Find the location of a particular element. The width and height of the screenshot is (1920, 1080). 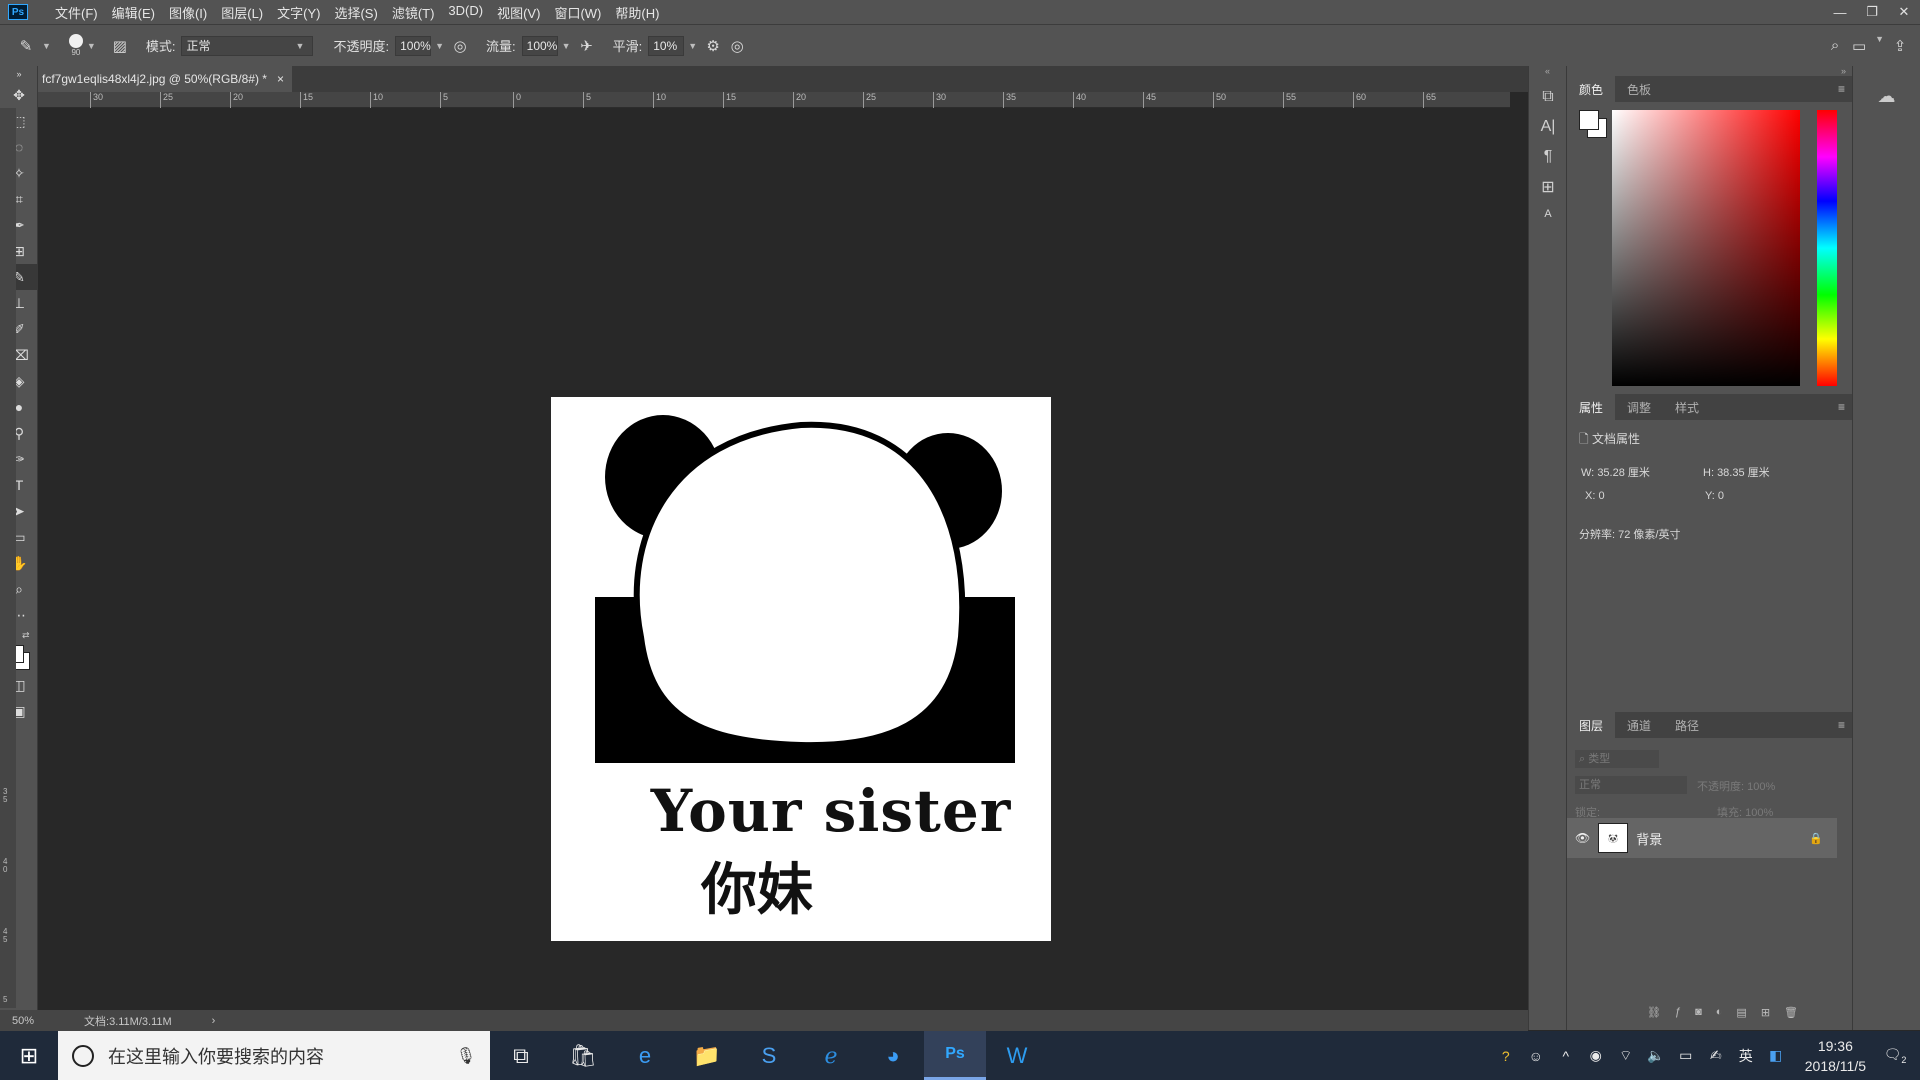

folder-icon: ▤ is located at coordinates (1741, 1012).